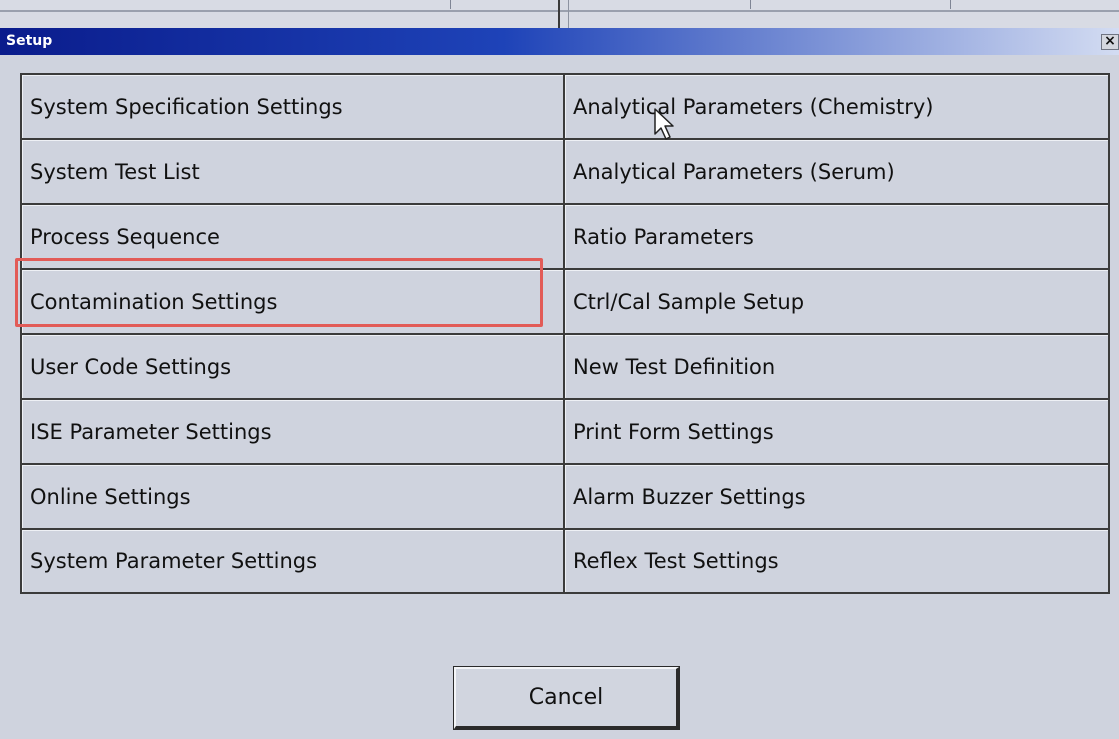 The image size is (1119, 739). I want to click on menu-item-print-form-settings: Print Form Settings, so click(837, 432).